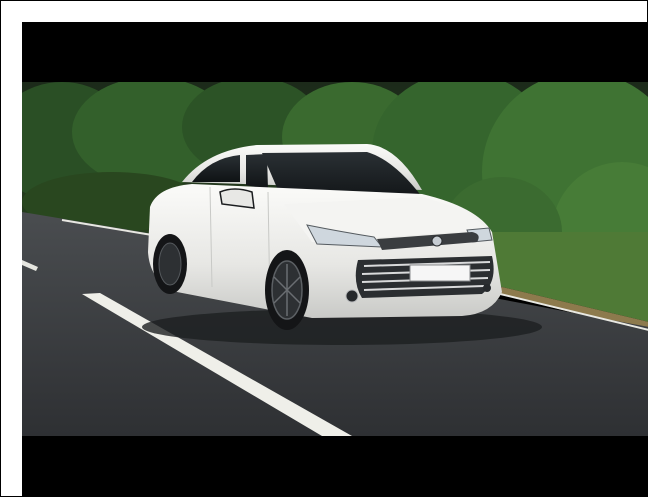 This screenshot has width=648, height=497. I want to click on fog-light-right, so click(487, 288).